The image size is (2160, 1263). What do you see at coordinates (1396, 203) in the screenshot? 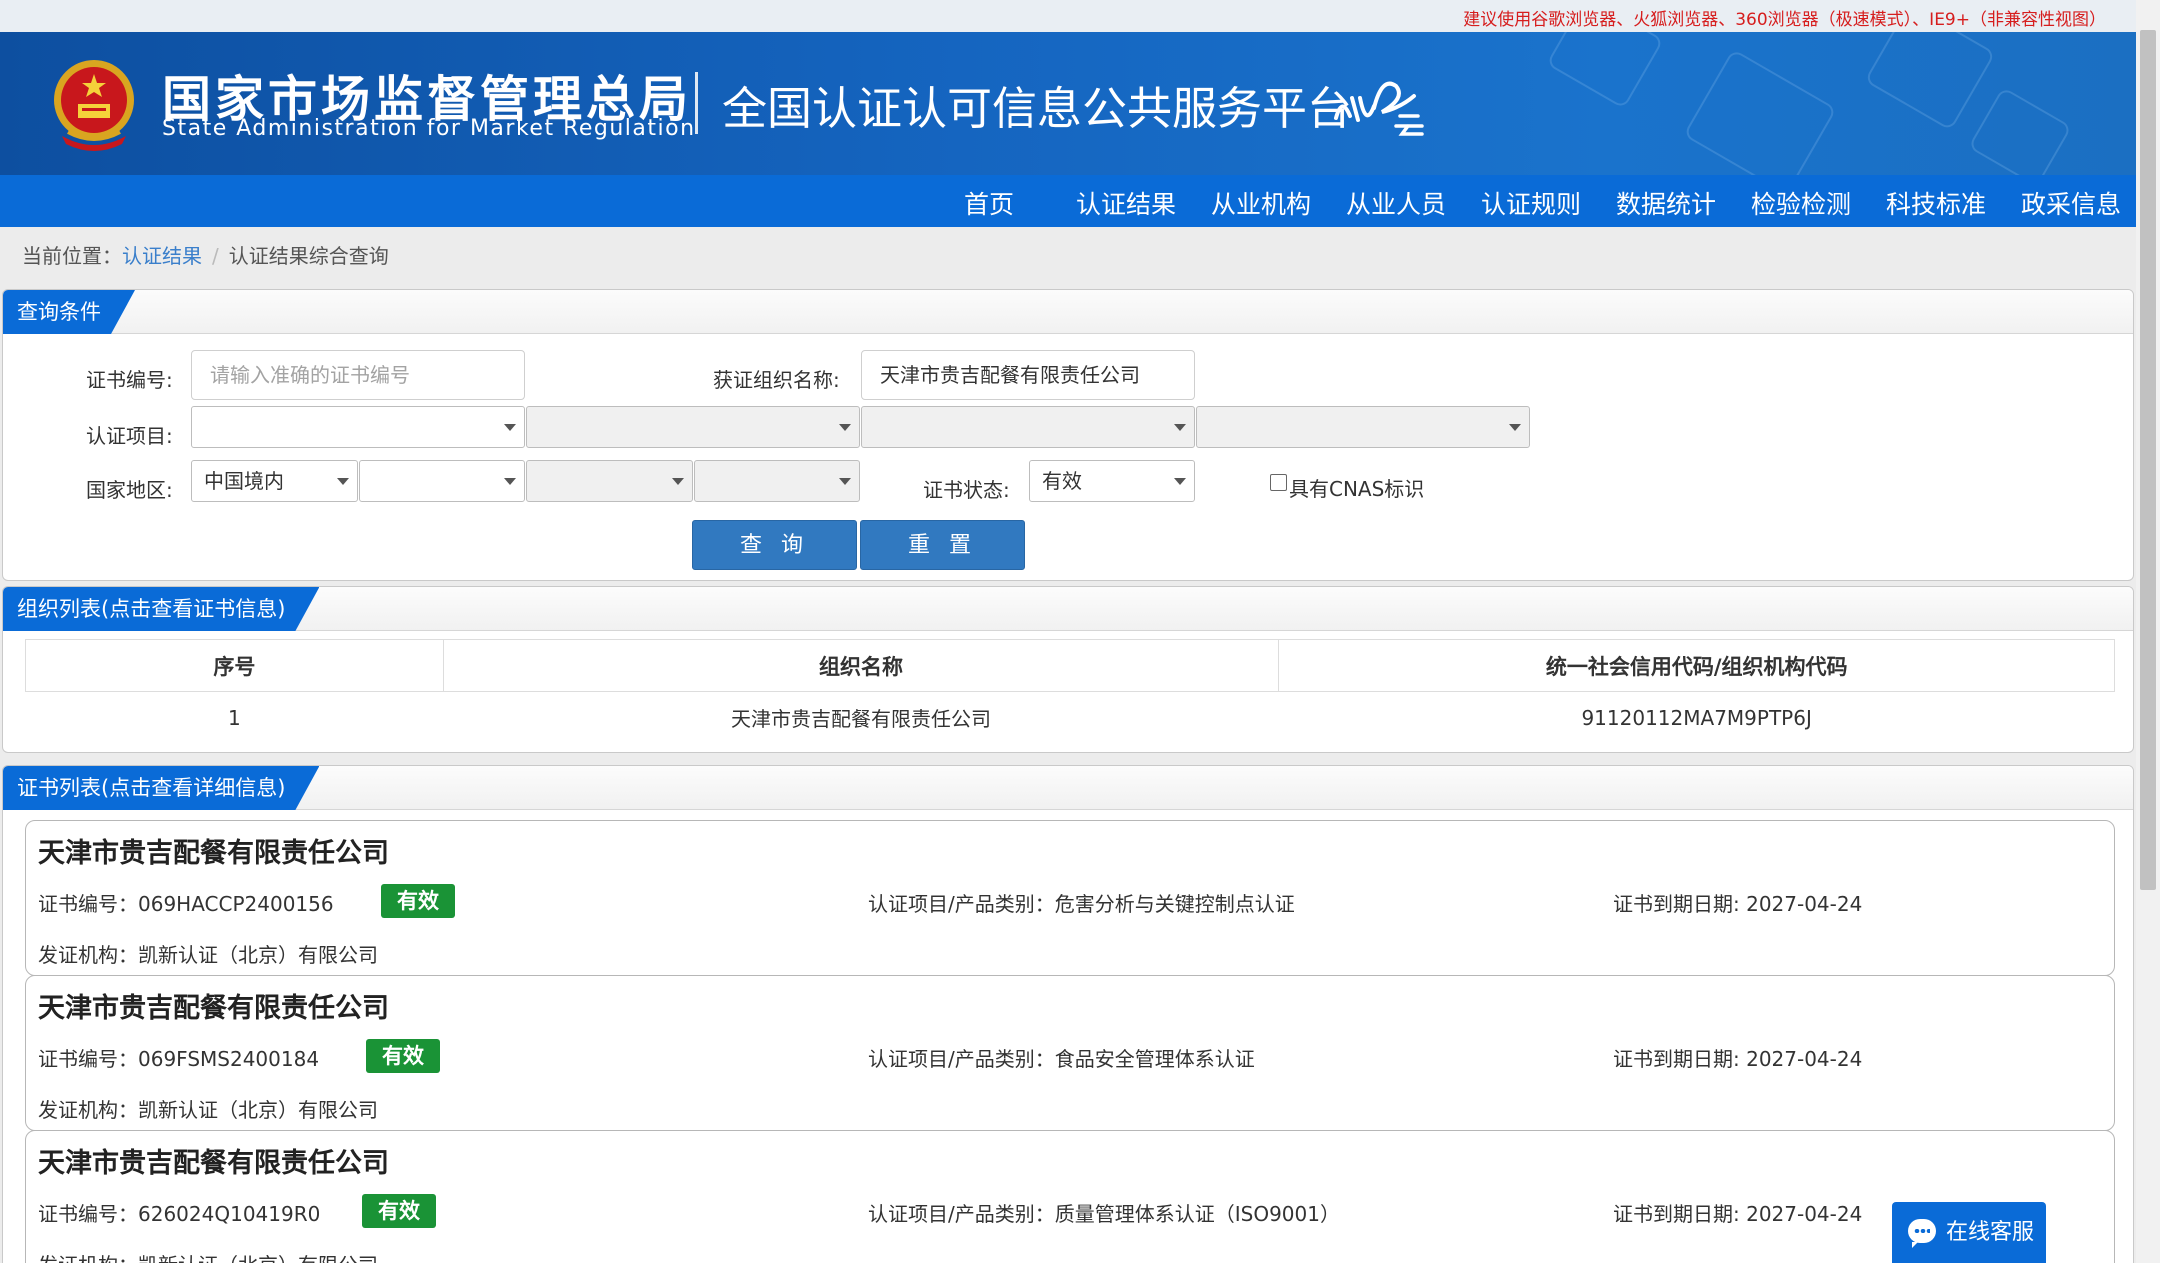
I see `nav-item-personnel: 从业人员` at bounding box center [1396, 203].